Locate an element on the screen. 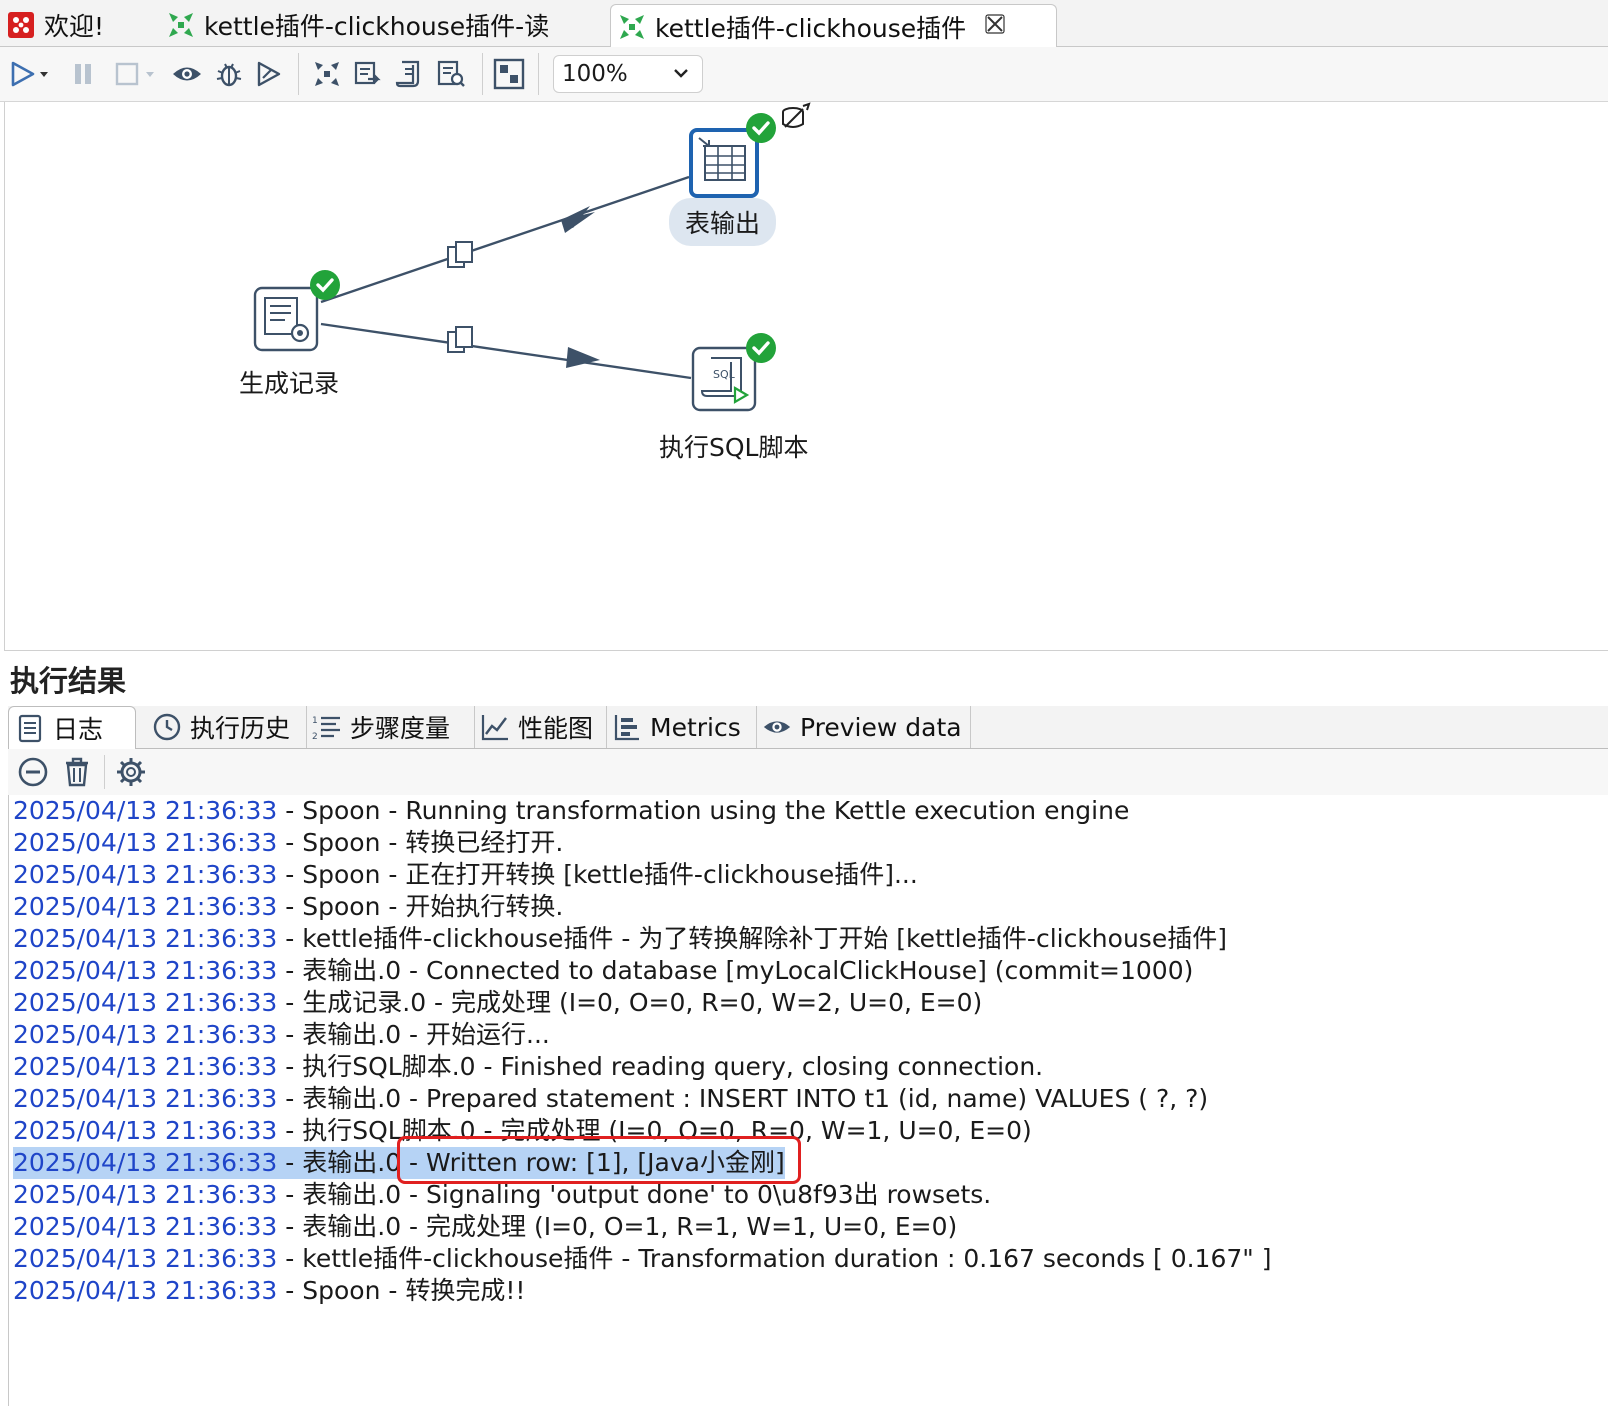 This screenshot has width=1608, height=1406. clear-log-icon is located at coordinates (33, 772).